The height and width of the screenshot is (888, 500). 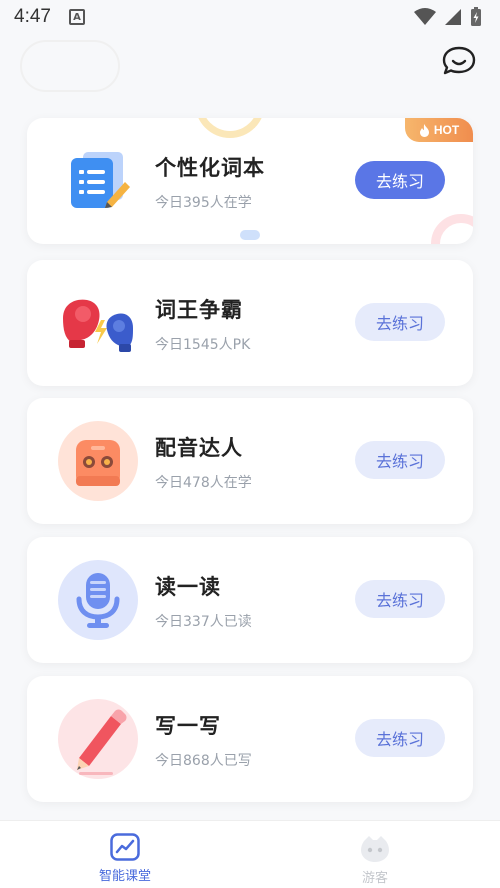 I want to click on chat-button, so click(x=459, y=61).